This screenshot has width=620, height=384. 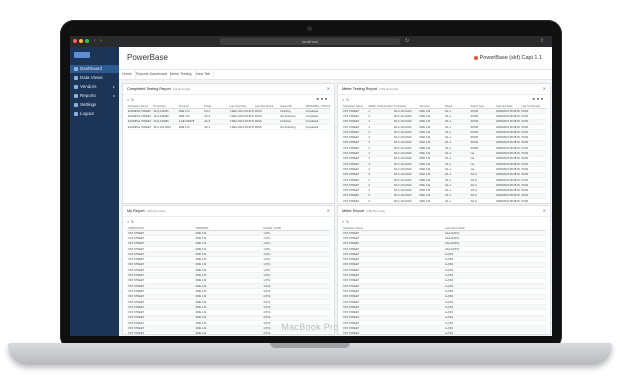 I want to click on device-label: MacBook Pro, so click(x=310, y=327).